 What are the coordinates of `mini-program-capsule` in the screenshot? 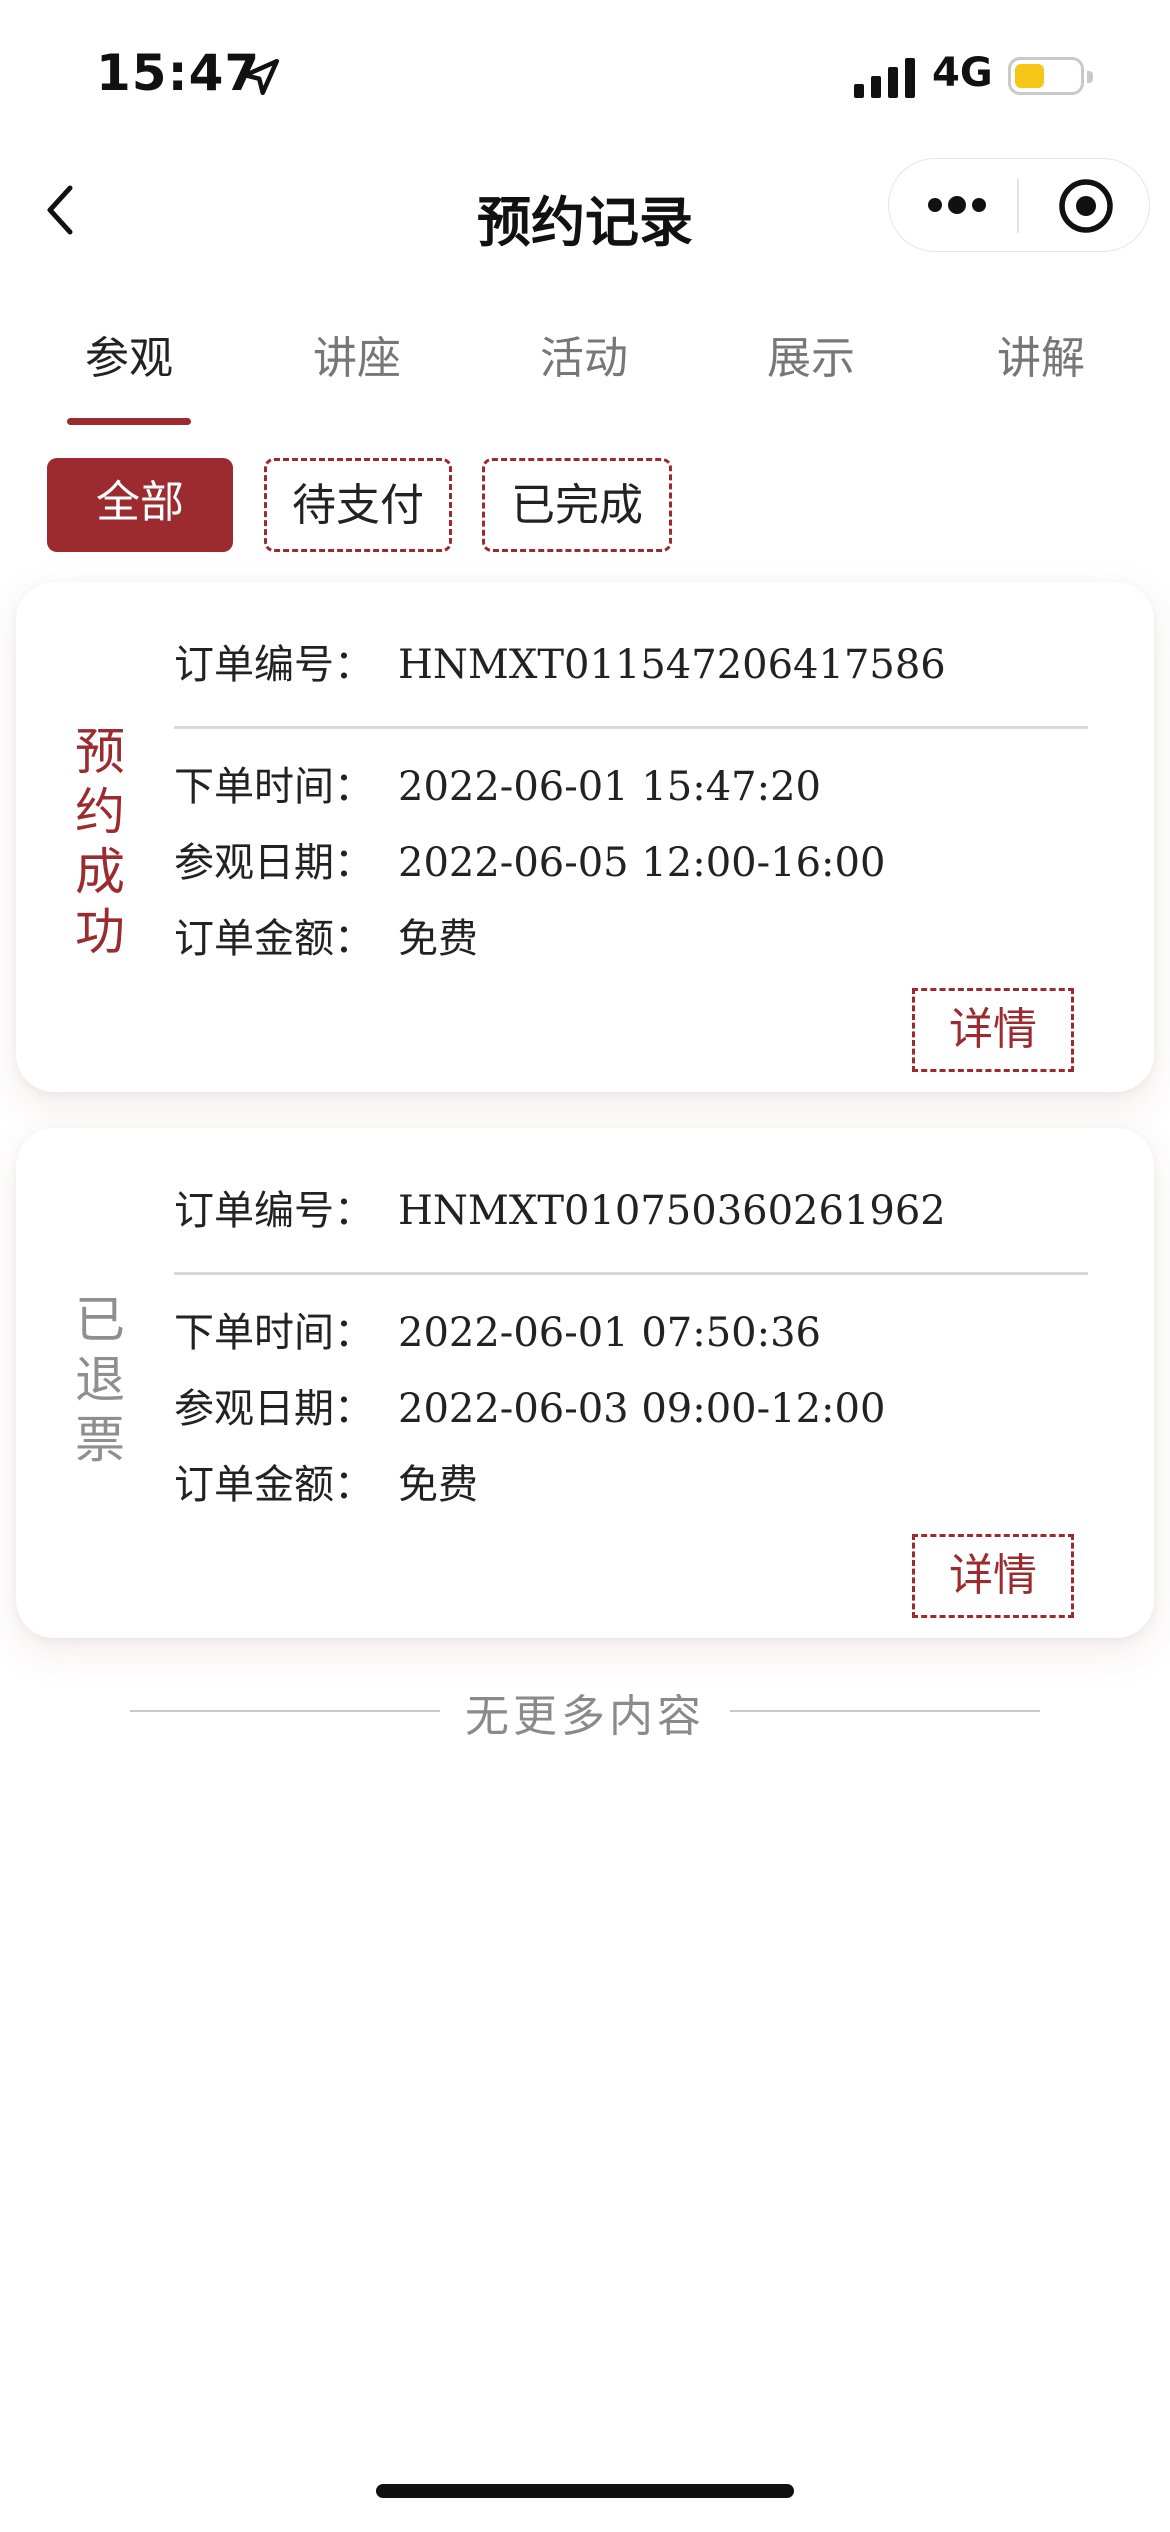 It's located at (1019, 205).